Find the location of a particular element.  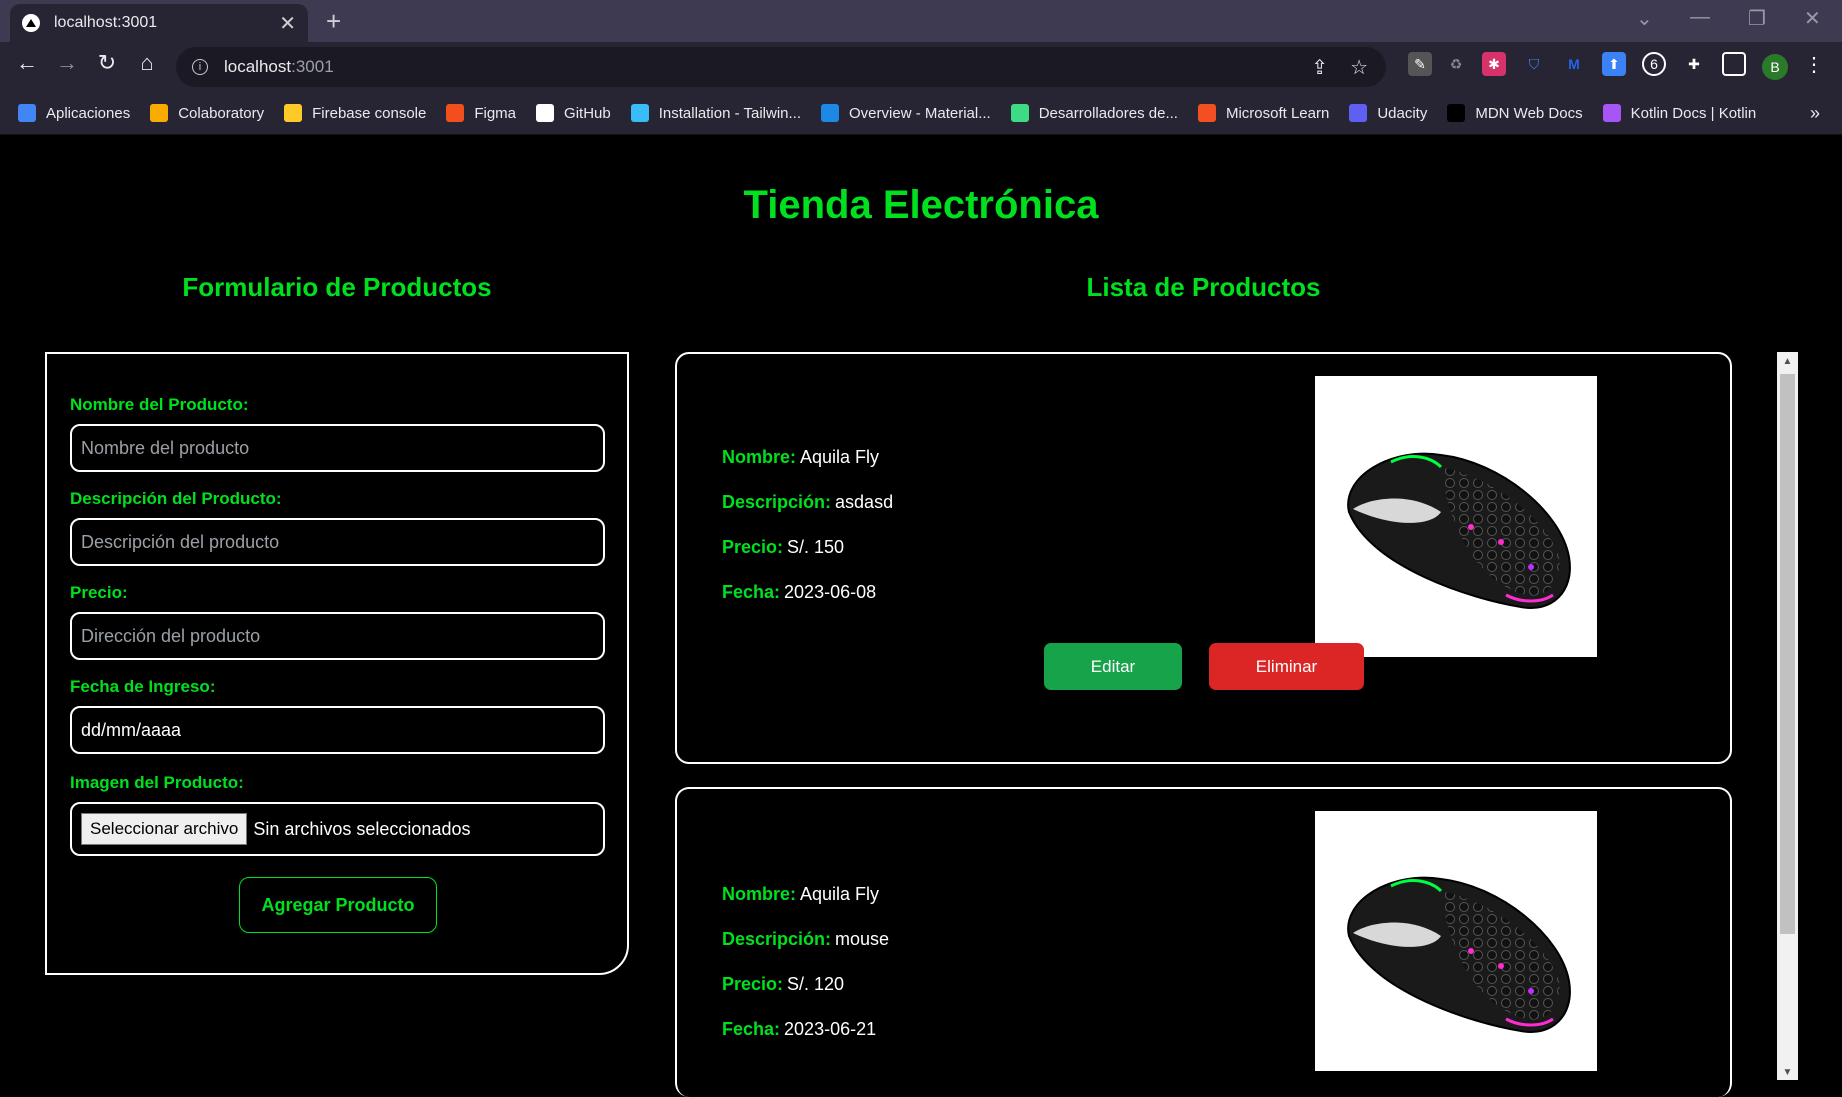

product-description-row: Descripción: asdasd is located at coordinates (808, 502).